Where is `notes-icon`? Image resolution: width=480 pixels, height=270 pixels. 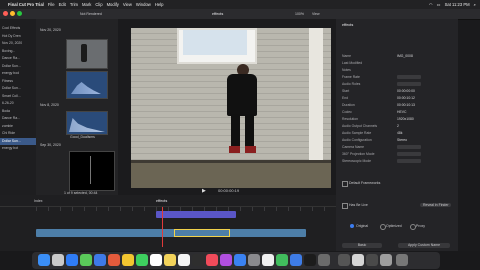 notes-icon is located at coordinates (170, 260).